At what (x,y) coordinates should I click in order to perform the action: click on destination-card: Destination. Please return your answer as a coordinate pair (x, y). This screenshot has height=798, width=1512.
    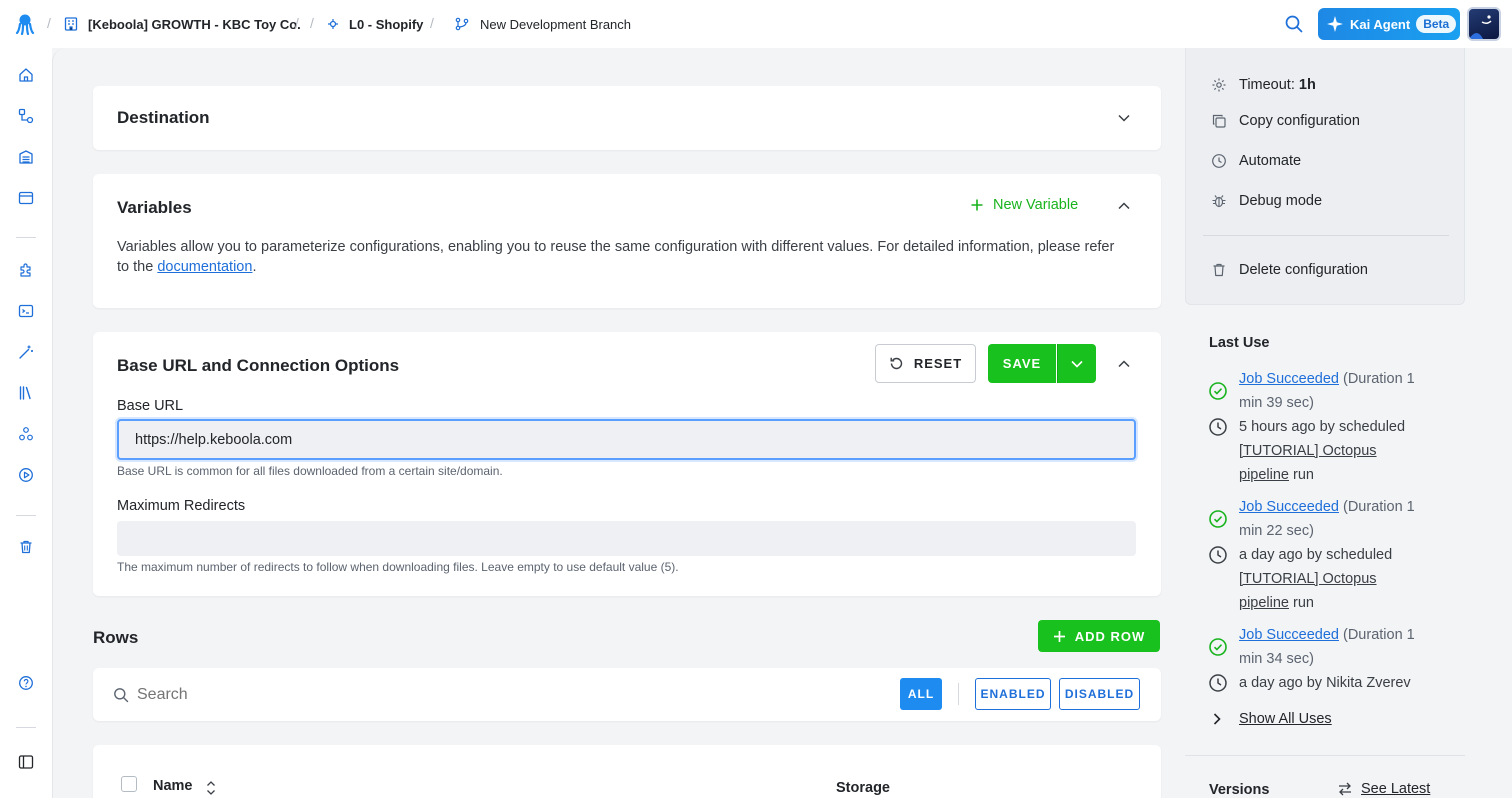
    Looking at the image, I should click on (627, 118).